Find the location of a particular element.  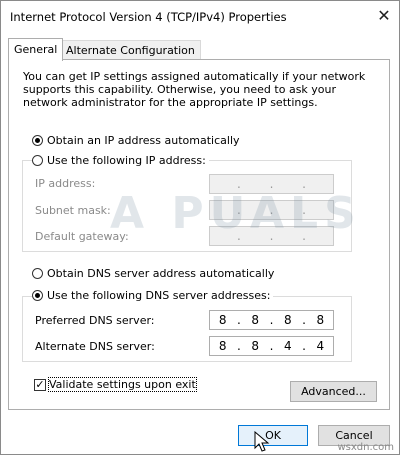

site-watermark: wsxdn.com is located at coordinates (365, 447).